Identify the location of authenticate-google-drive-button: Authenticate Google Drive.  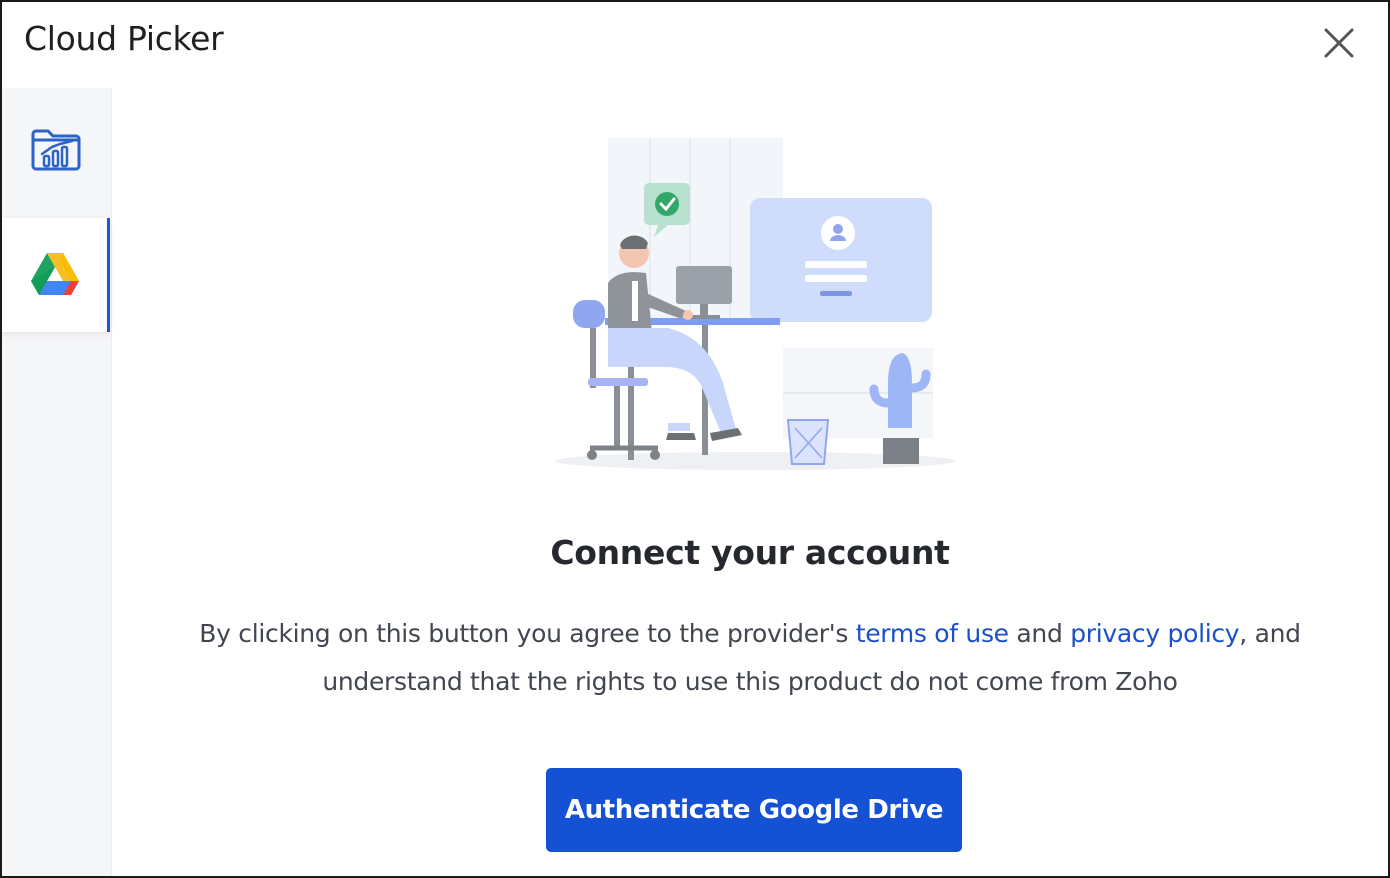
(754, 810).